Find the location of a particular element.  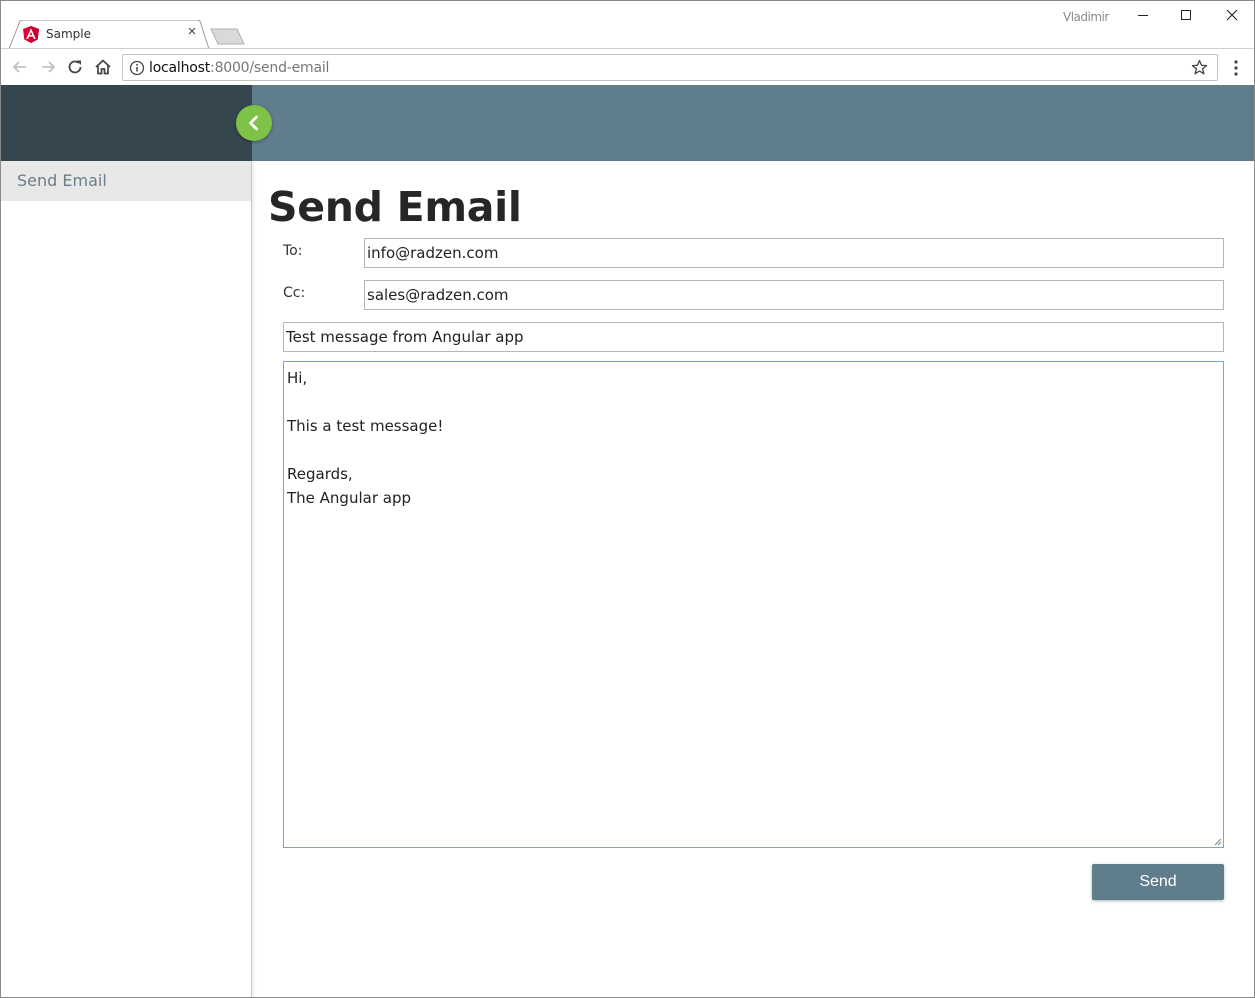

app-header is located at coordinates (753, 123).